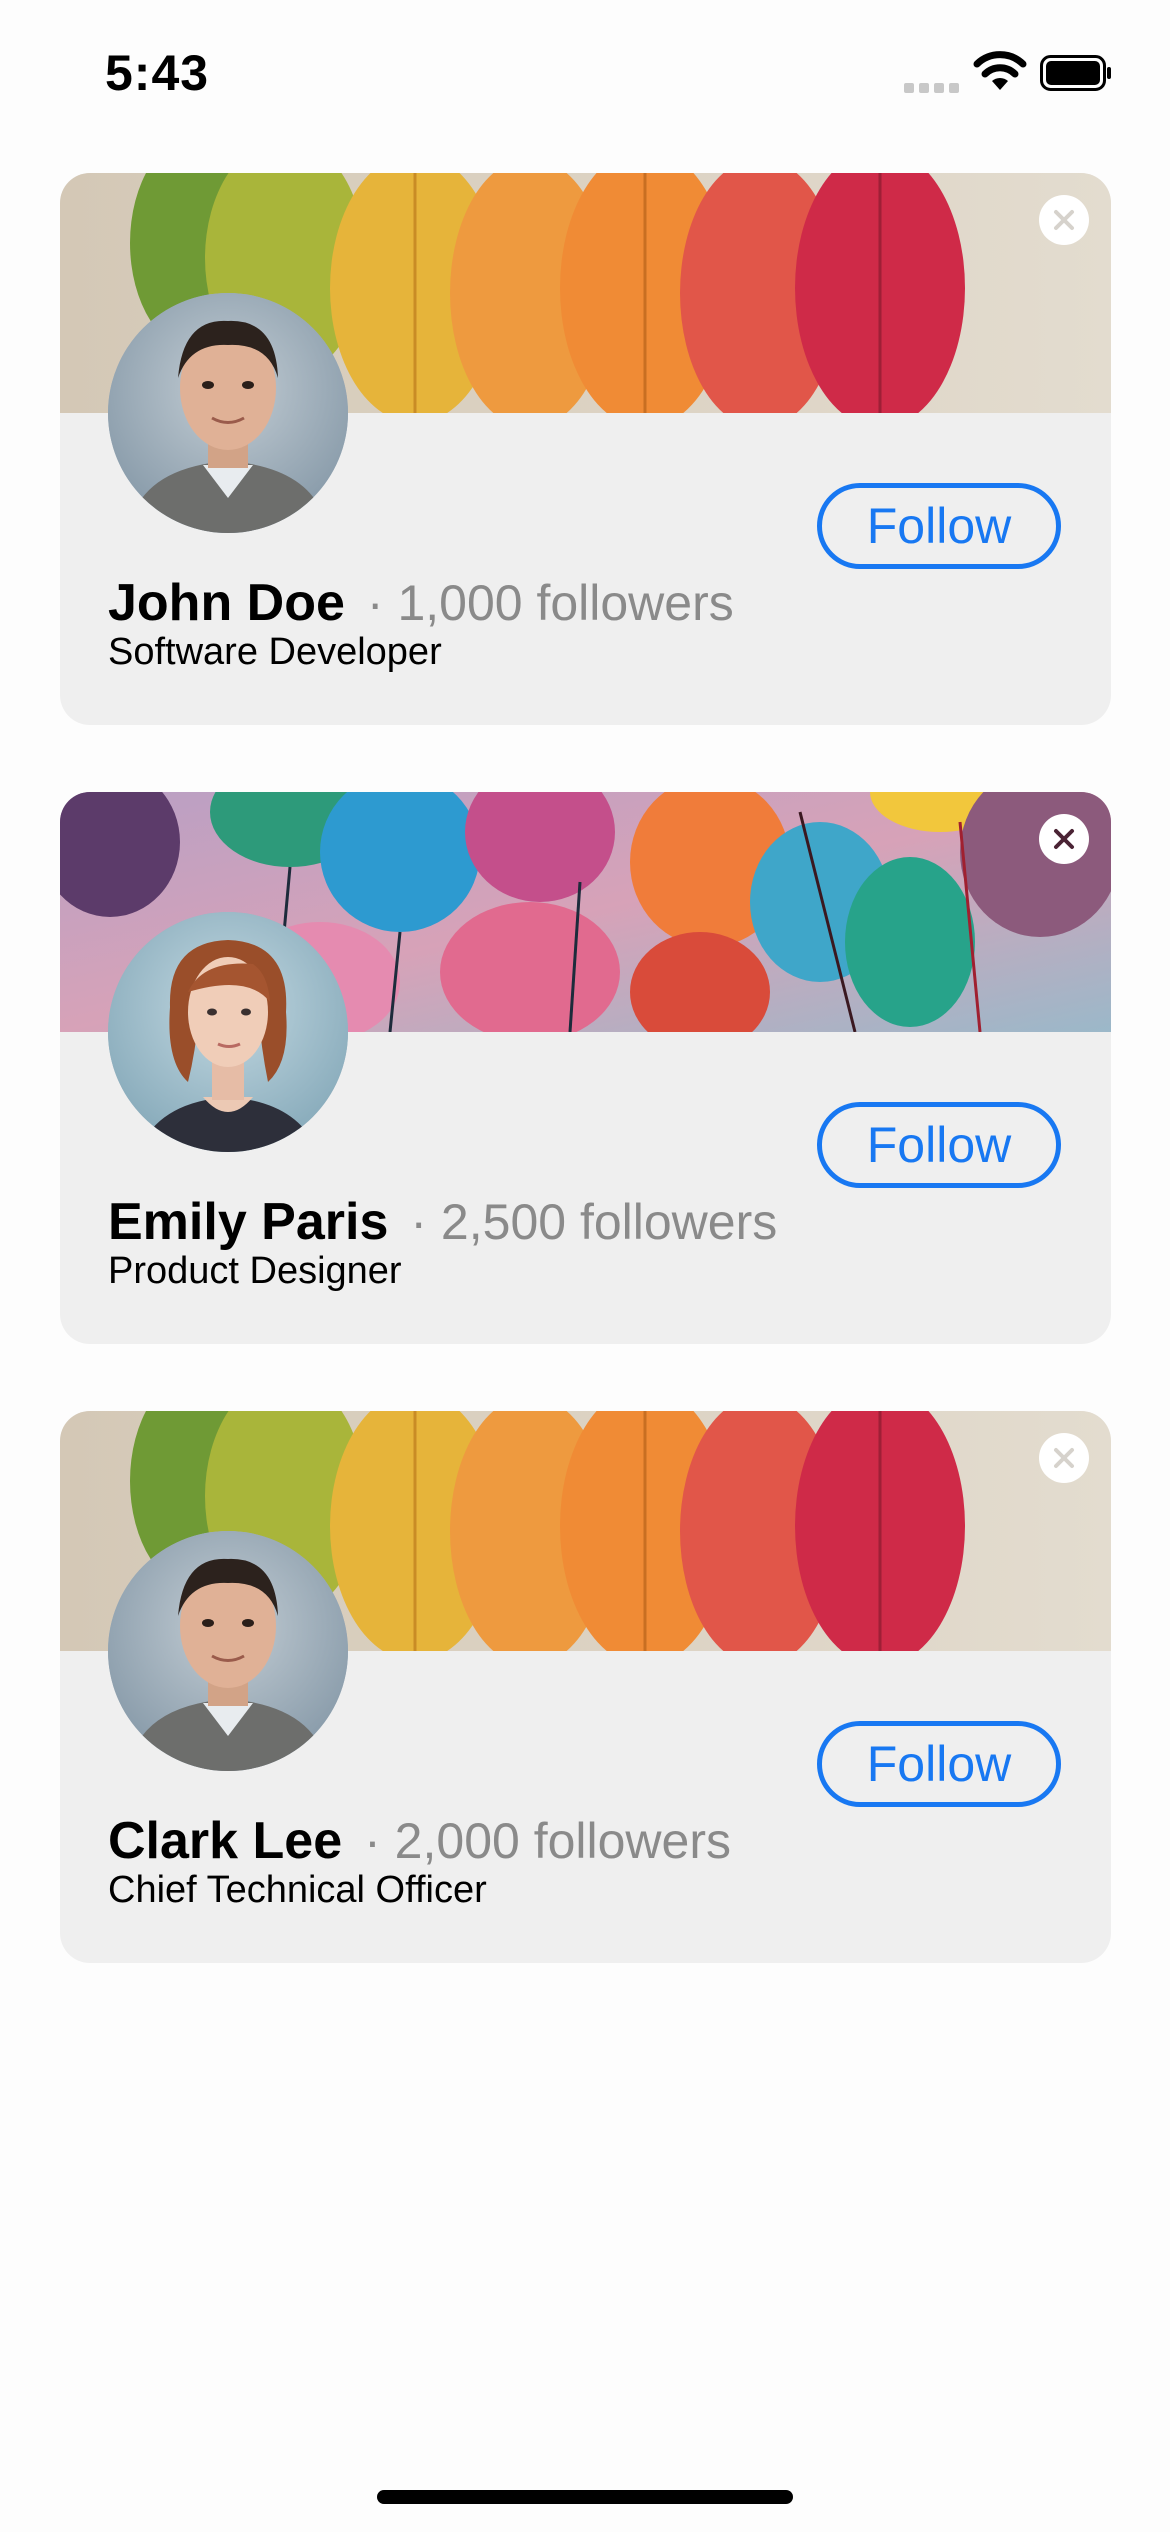  Describe the element at coordinates (550, 603) in the screenshot. I see `follower-count: · 1,000 followers` at that location.